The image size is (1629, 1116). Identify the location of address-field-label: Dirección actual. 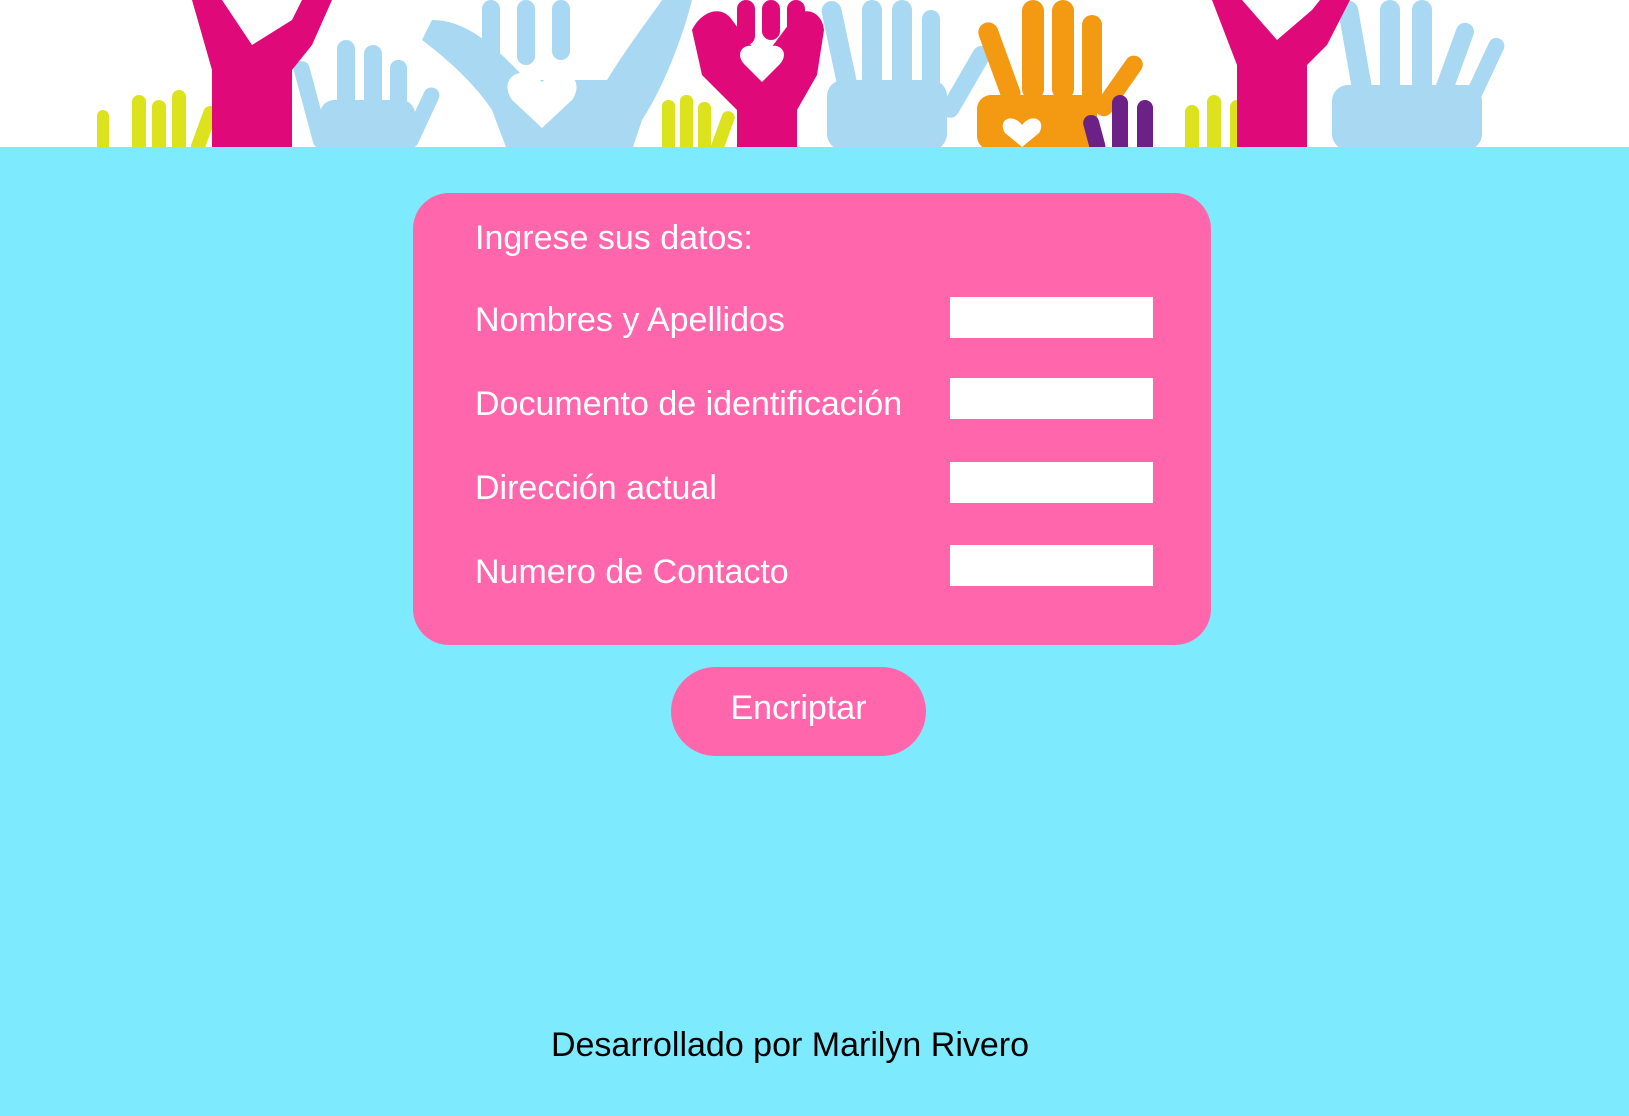
(596, 488).